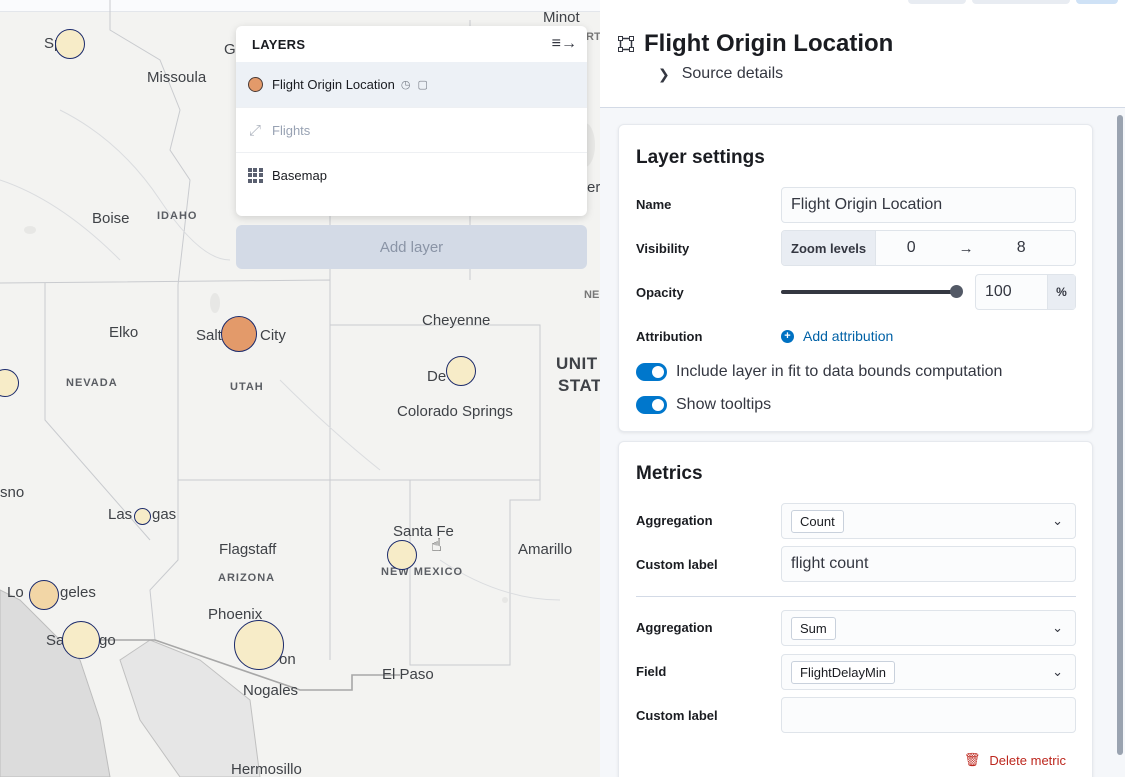 The image size is (1125, 777). I want to click on custom-label-input: flight count, so click(928, 564).